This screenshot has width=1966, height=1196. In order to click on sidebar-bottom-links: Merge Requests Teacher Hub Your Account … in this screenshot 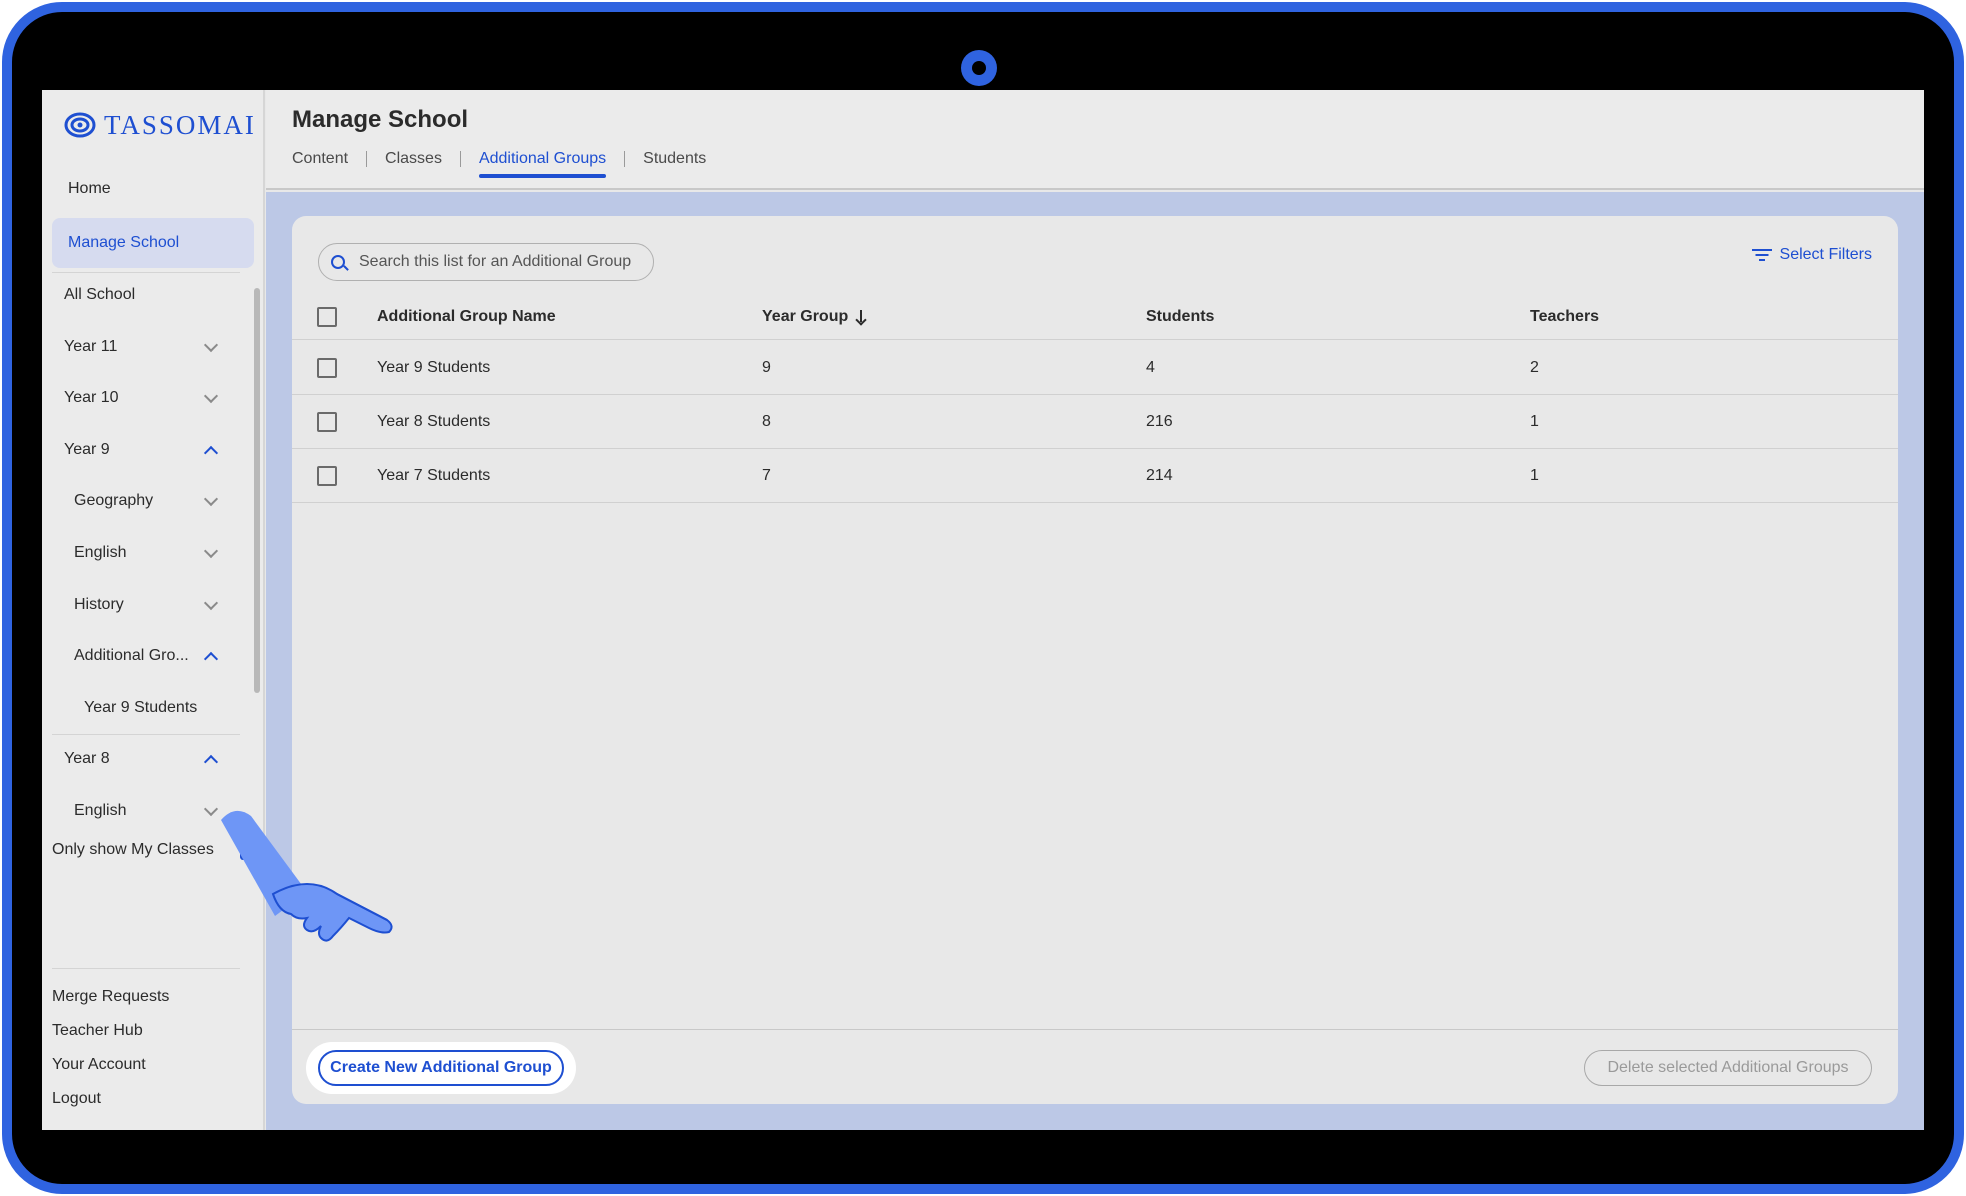, I will do `click(110, 1048)`.